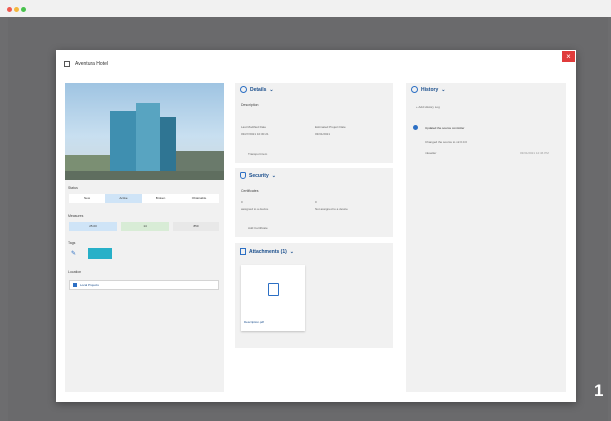 This screenshot has height=421, width=611. I want to click on clock-icon, so click(414, 89).